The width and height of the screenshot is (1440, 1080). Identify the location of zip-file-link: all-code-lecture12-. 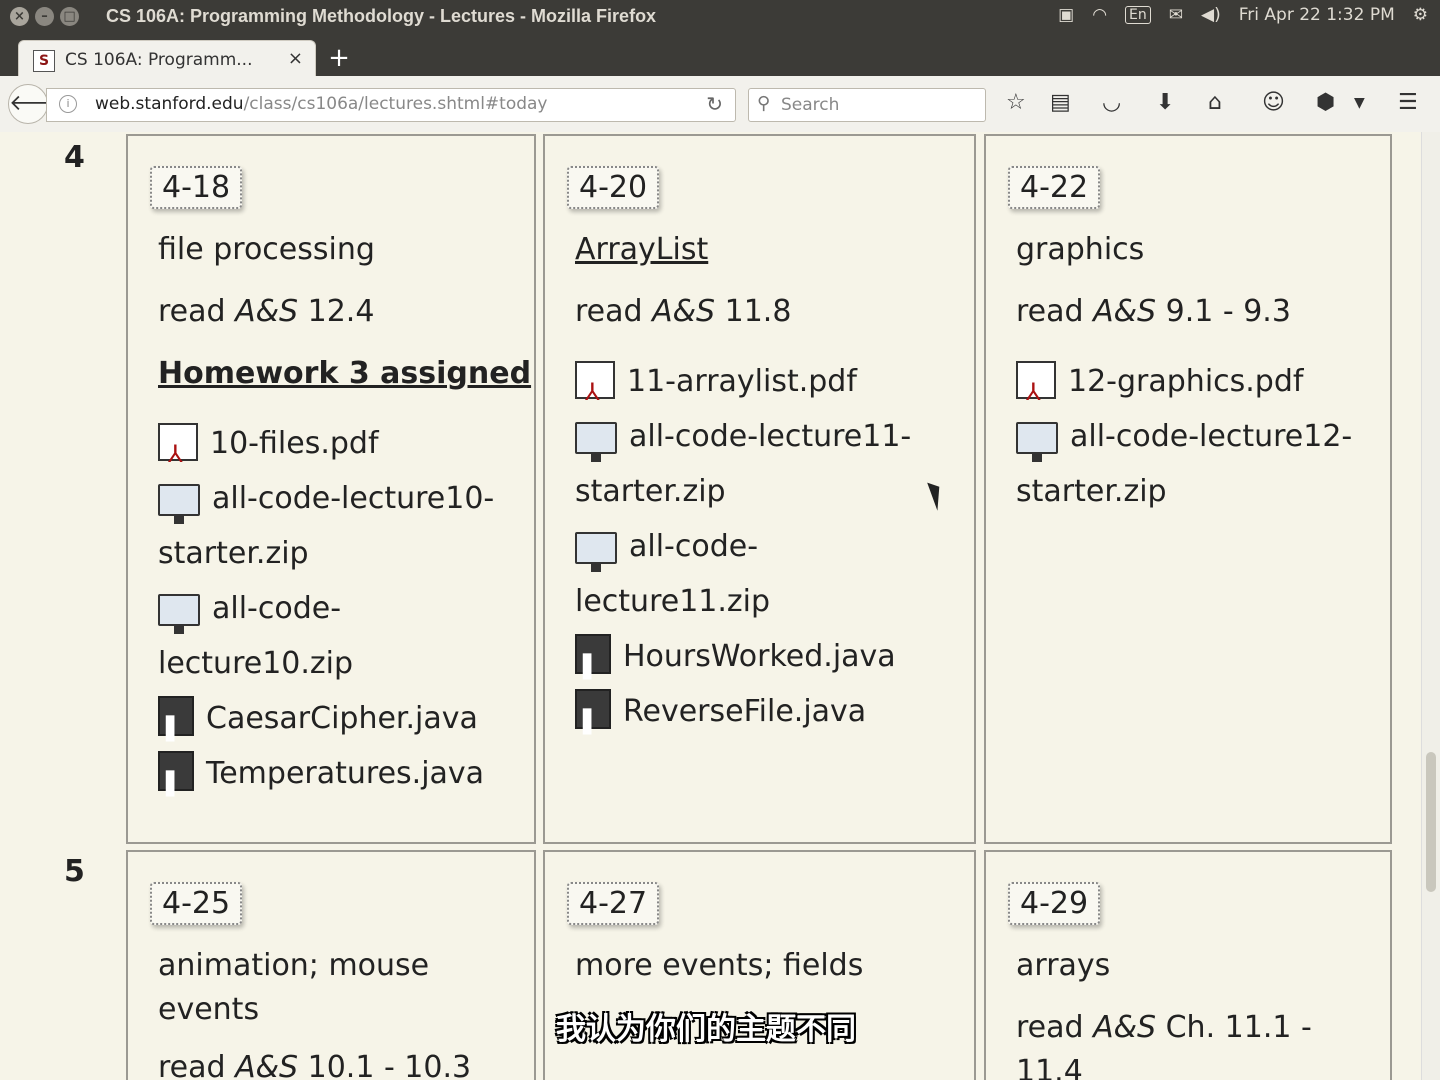
(1184, 436).